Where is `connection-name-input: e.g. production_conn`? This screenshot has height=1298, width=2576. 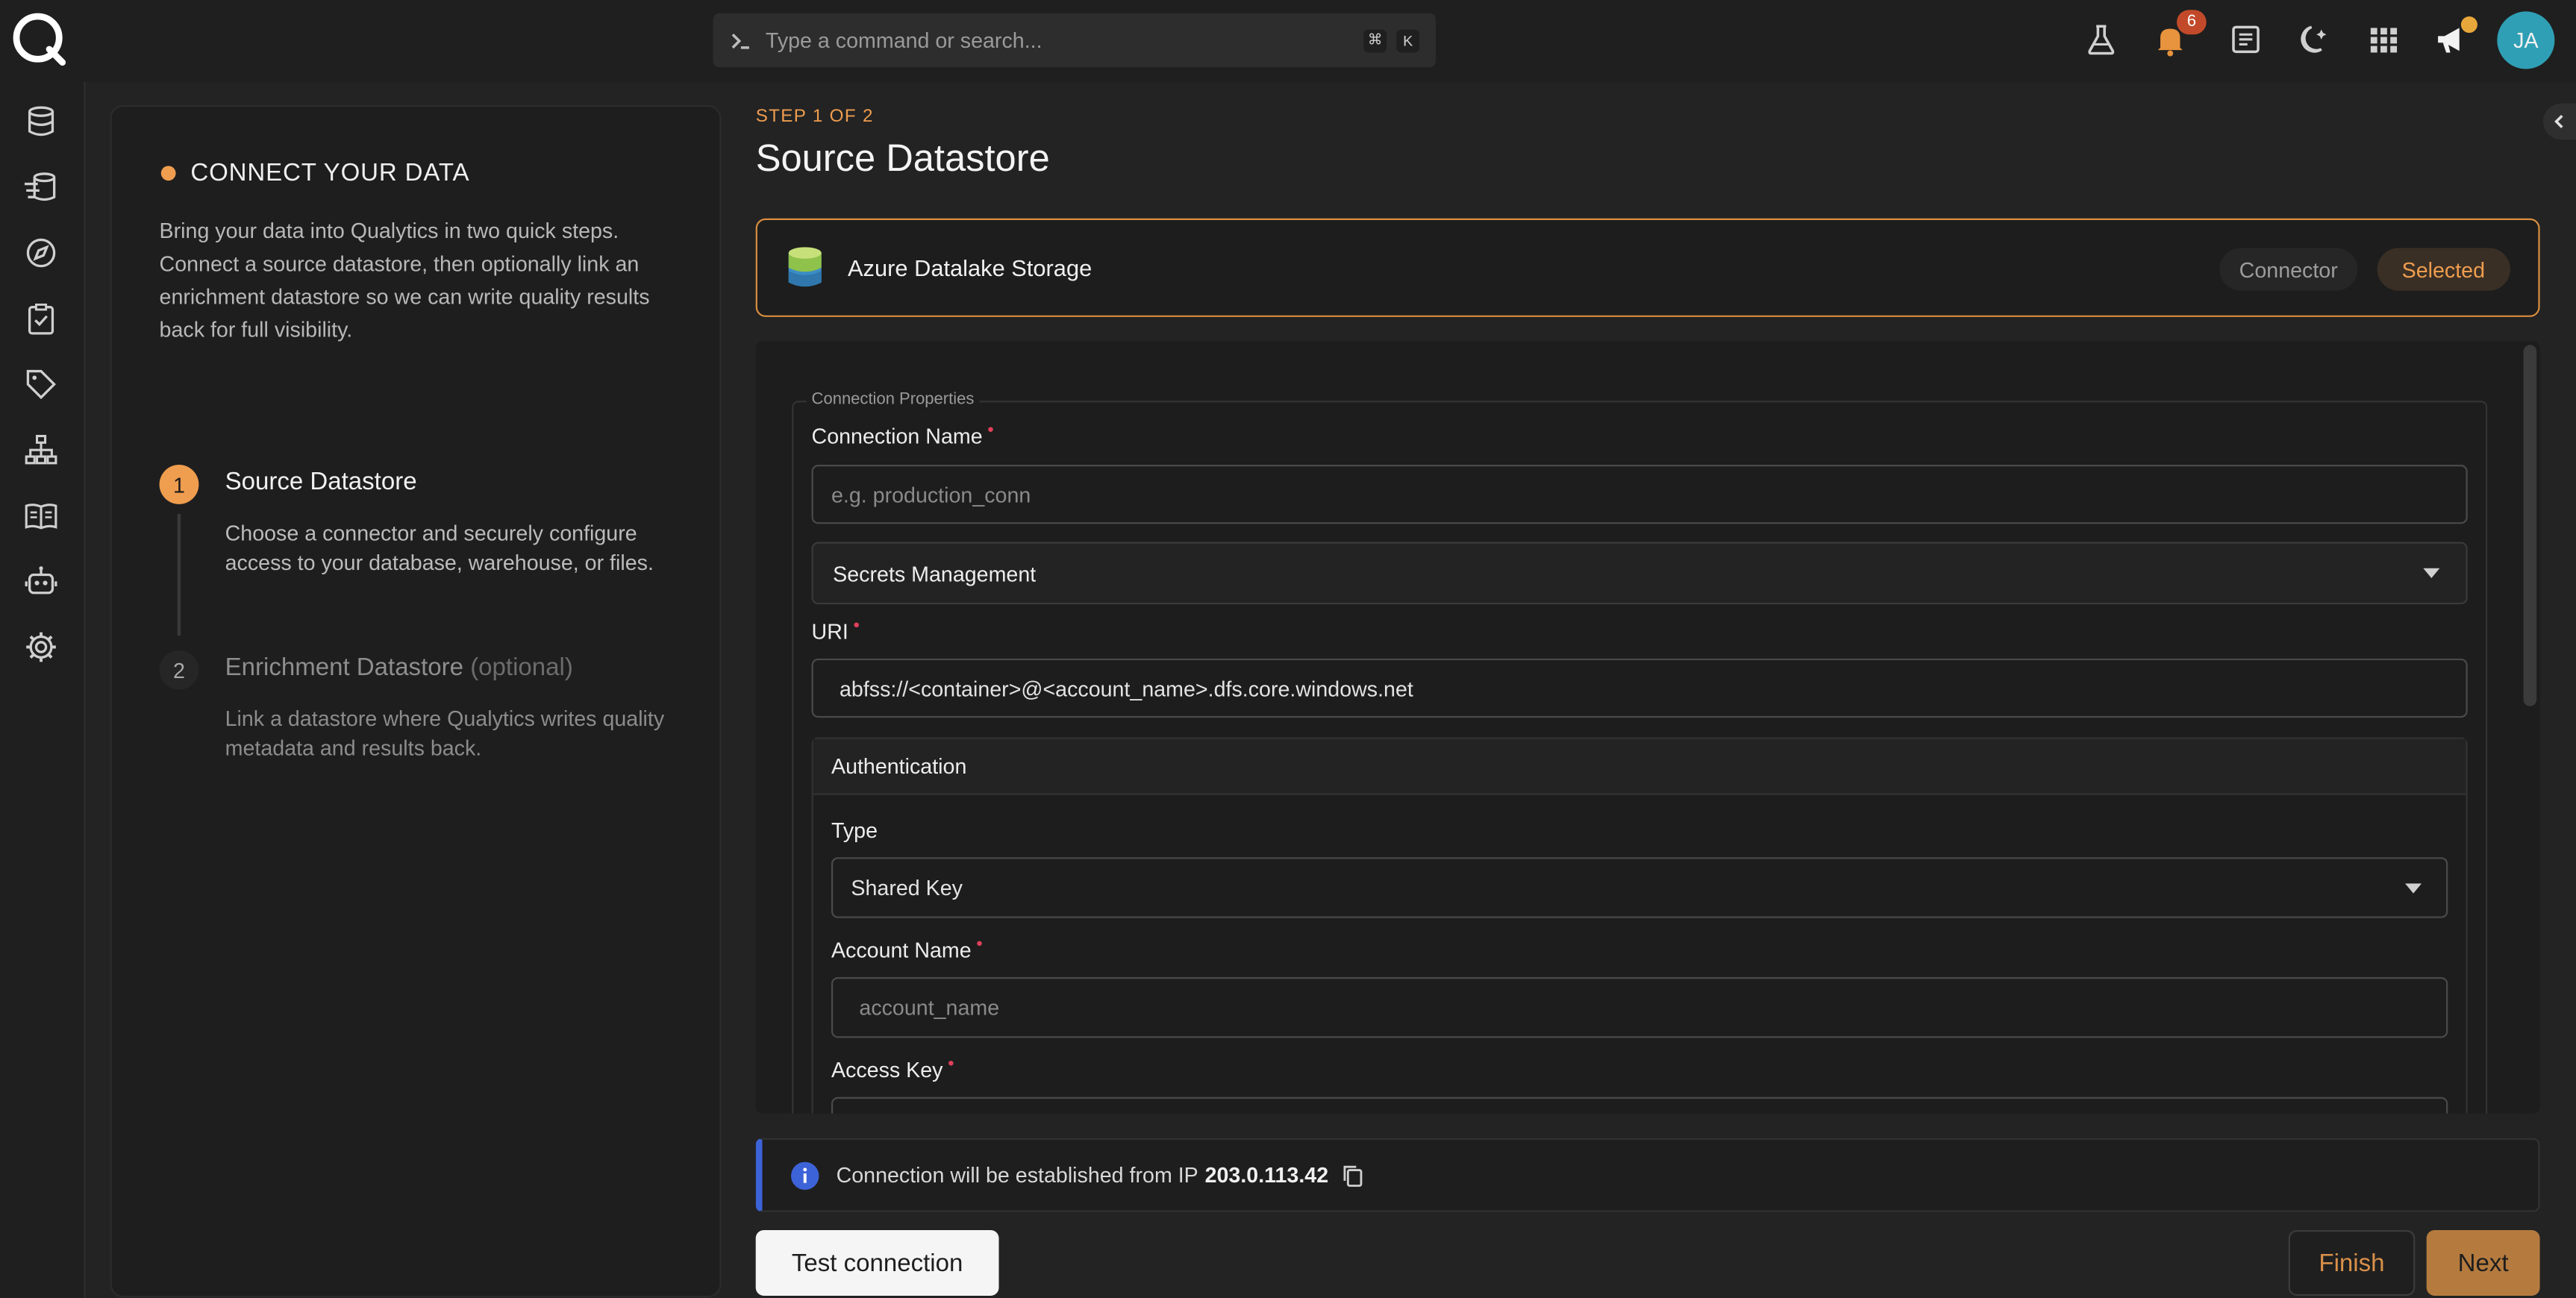 connection-name-input: e.g. production_conn is located at coordinates (1639, 494).